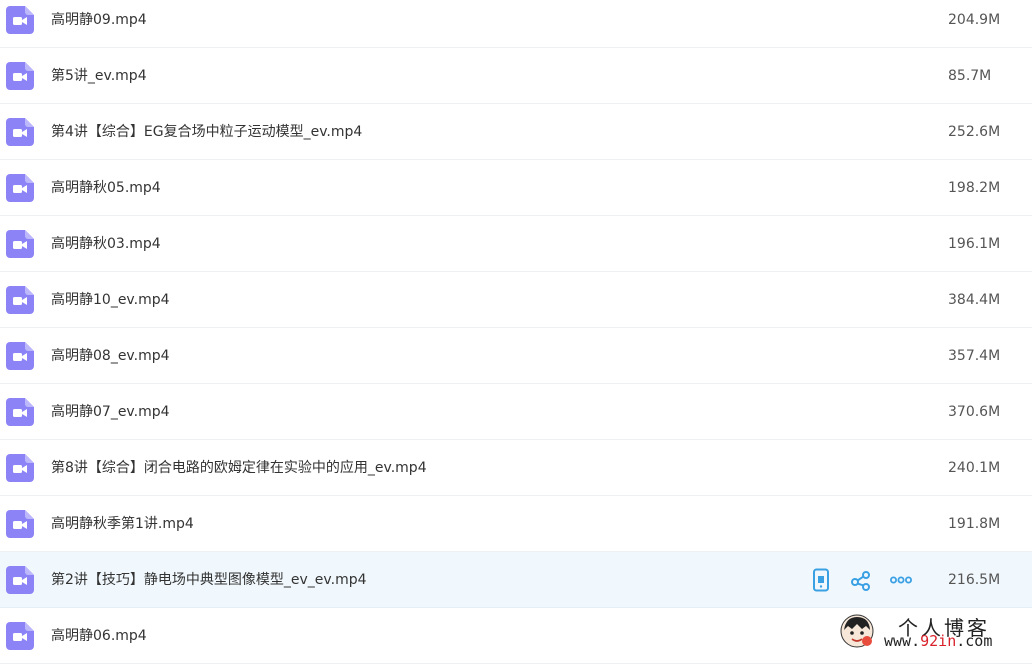 The height and width of the screenshot is (664, 1032). What do you see at coordinates (516, 468) in the screenshot?
I see `file-row: 第8讲【综合】闭合电路的欧姆定律在实验中的应用_ev.mp4 240.1M` at bounding box center [516, 468].